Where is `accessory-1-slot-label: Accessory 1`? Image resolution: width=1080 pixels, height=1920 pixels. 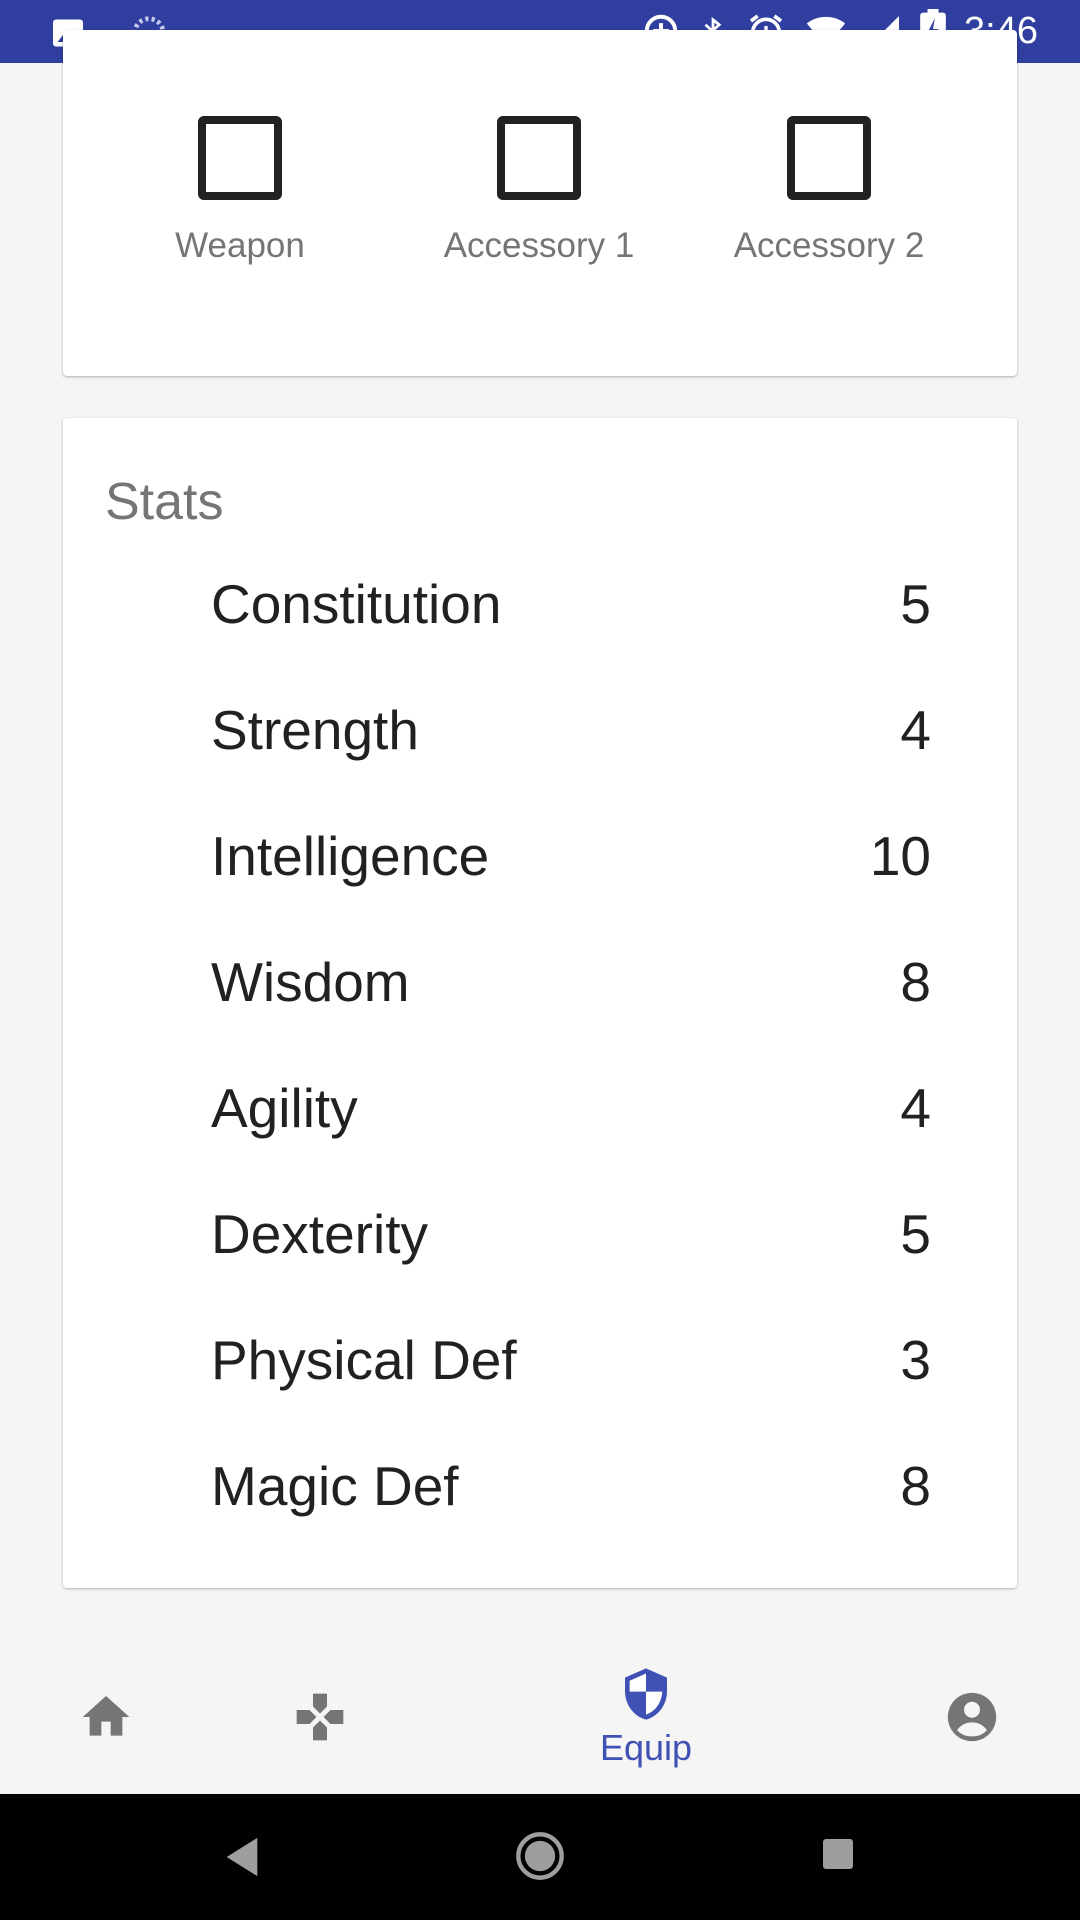 accessory-1-slot-label: Accessory 1 is located at coordinates (539, 245).